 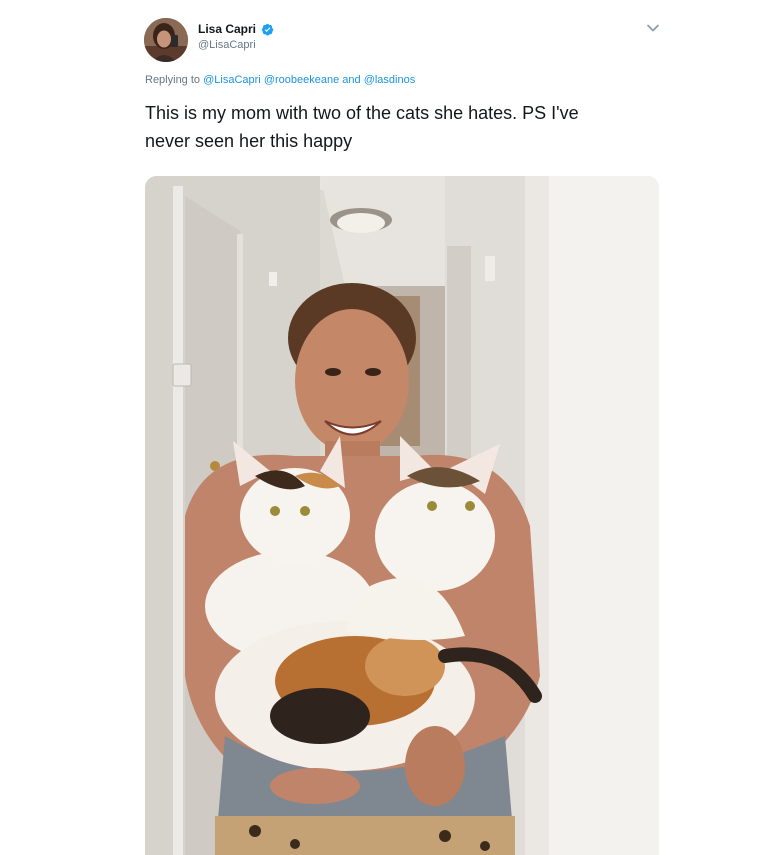 I want to click on mention-link: @lasdinos, so click(x=390, y=80).